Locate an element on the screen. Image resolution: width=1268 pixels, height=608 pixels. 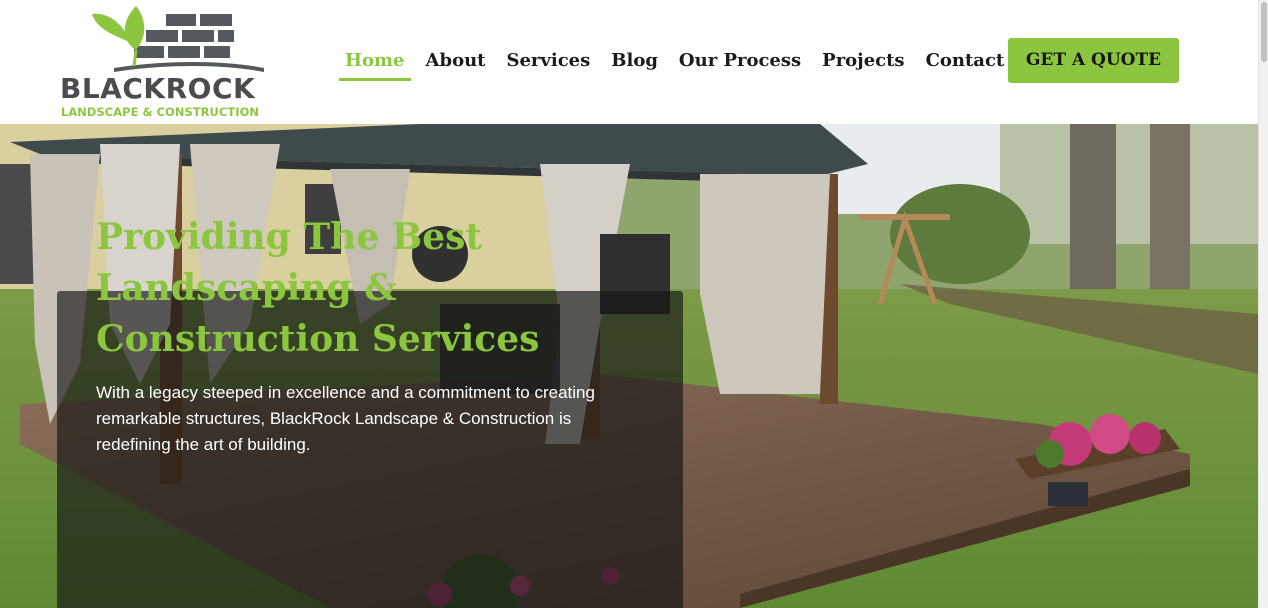
scrollbar-thumb is located at coordinates (1264, 32).